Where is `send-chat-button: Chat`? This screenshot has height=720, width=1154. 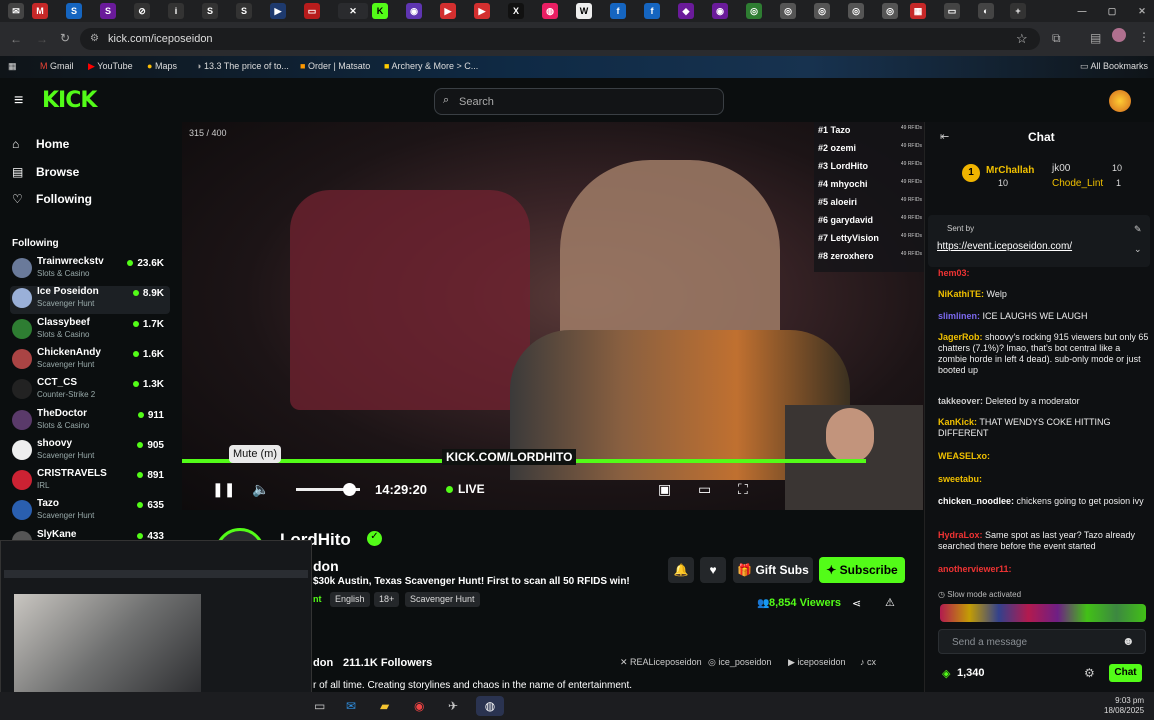
send-chat-button: Chat is located at coordinates (1125, 673).